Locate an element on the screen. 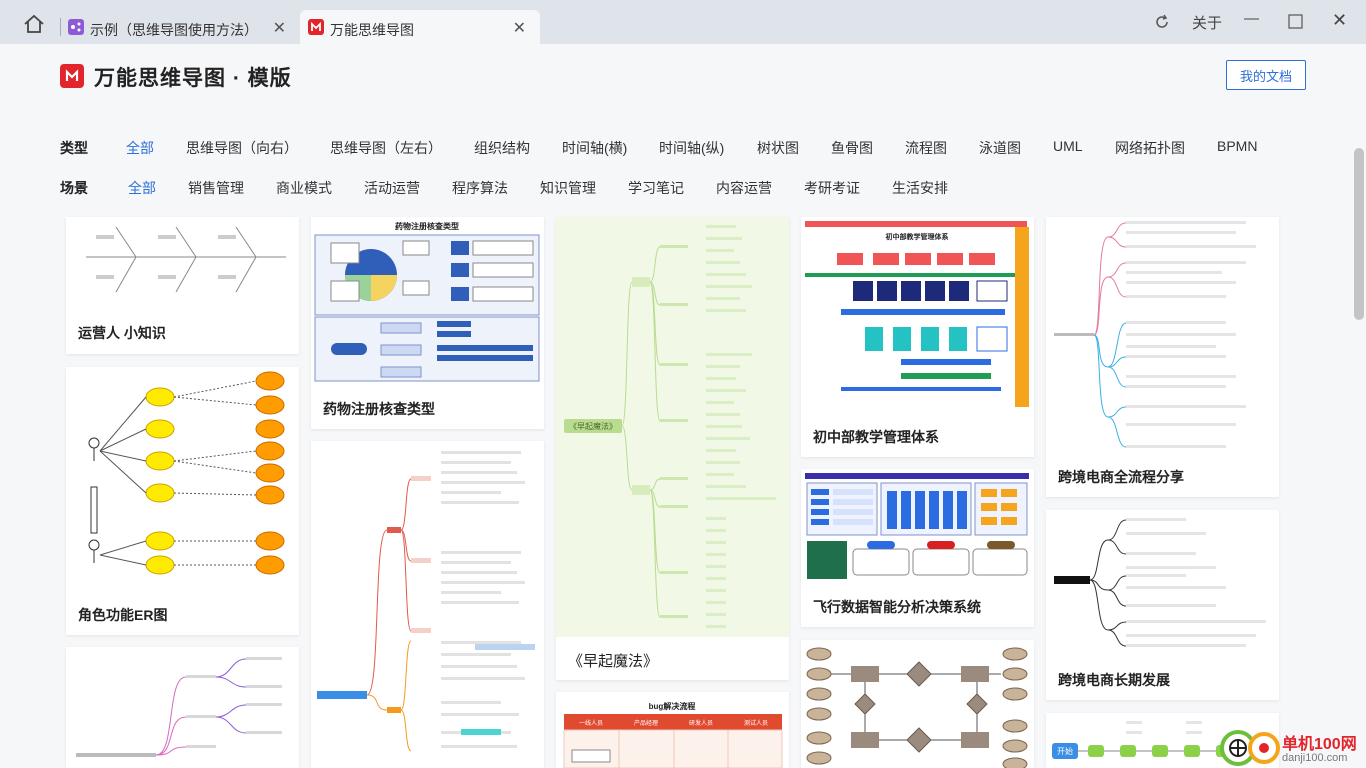 Image resolution: width=1366 pixels, height=768 pixels. template-card: 跨境电商全流程分享 is located at coordinates (1162, 357).